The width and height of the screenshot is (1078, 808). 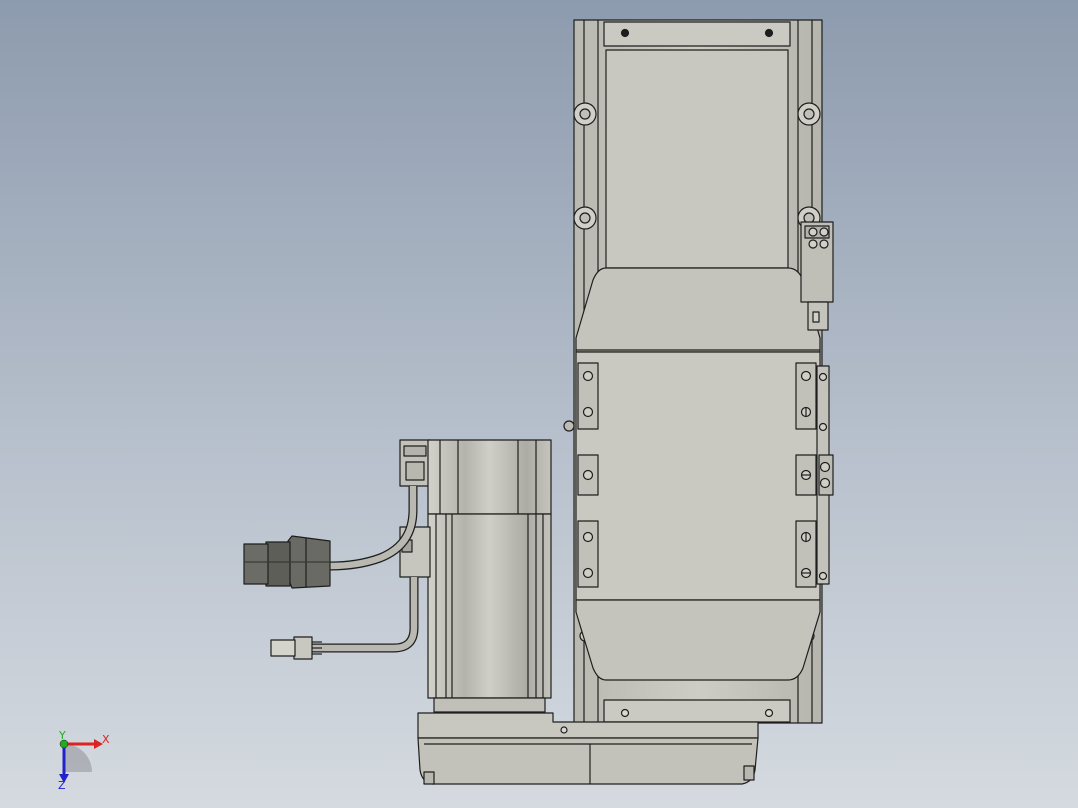 What do you see at coordinates (698, 476) in the screenshot?
I see `carriage-block` at bounding box center [698, 476].